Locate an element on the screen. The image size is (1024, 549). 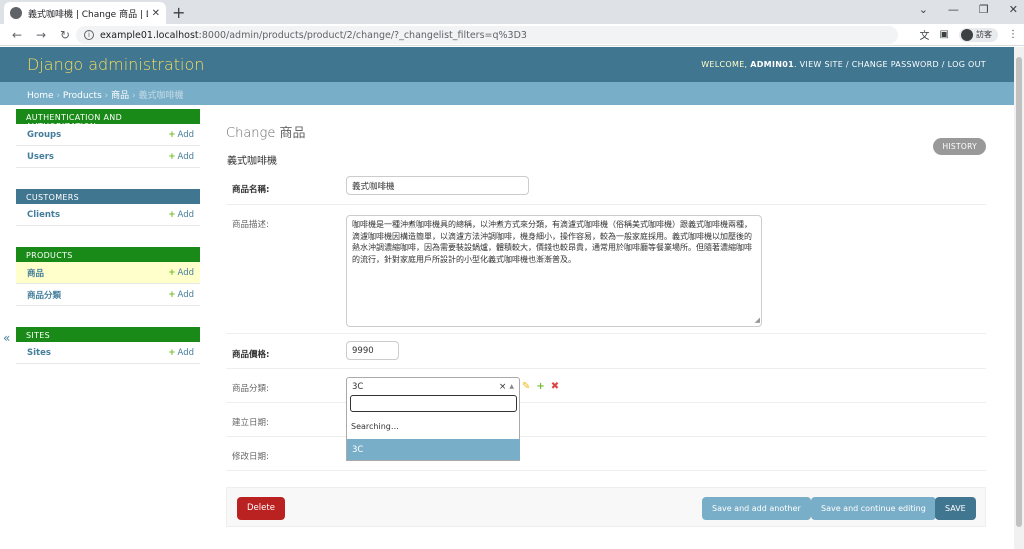
browser-tab: 義式咖啡機 | Change 商品 | Djan ✕ is located at coordinates (85, 13).